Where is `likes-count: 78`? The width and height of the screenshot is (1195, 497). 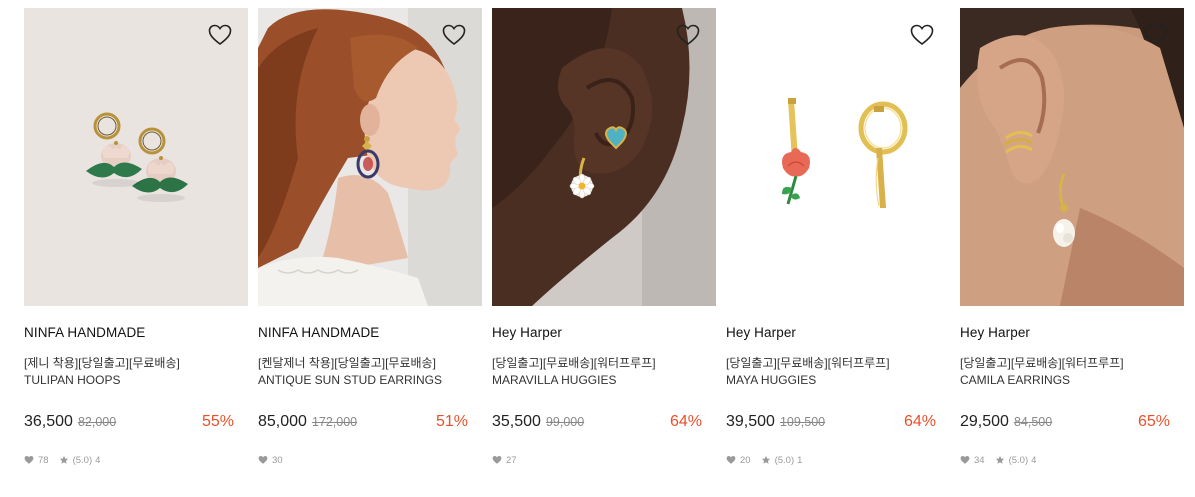
likes-count: 78 is located at coordinates (43, 460).